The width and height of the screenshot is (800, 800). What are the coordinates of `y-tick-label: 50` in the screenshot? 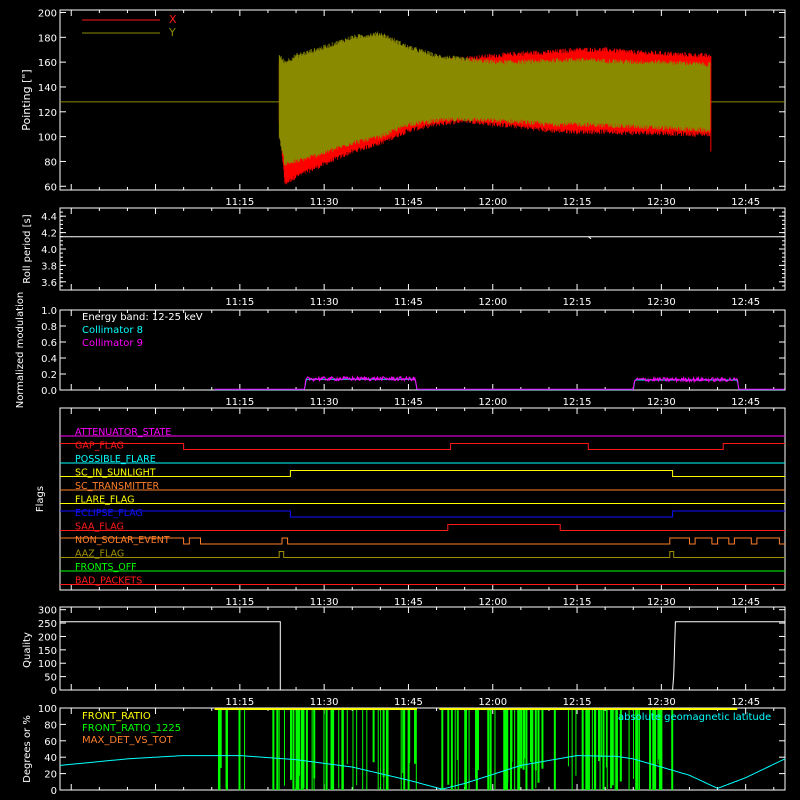 It's located at (50, 678).